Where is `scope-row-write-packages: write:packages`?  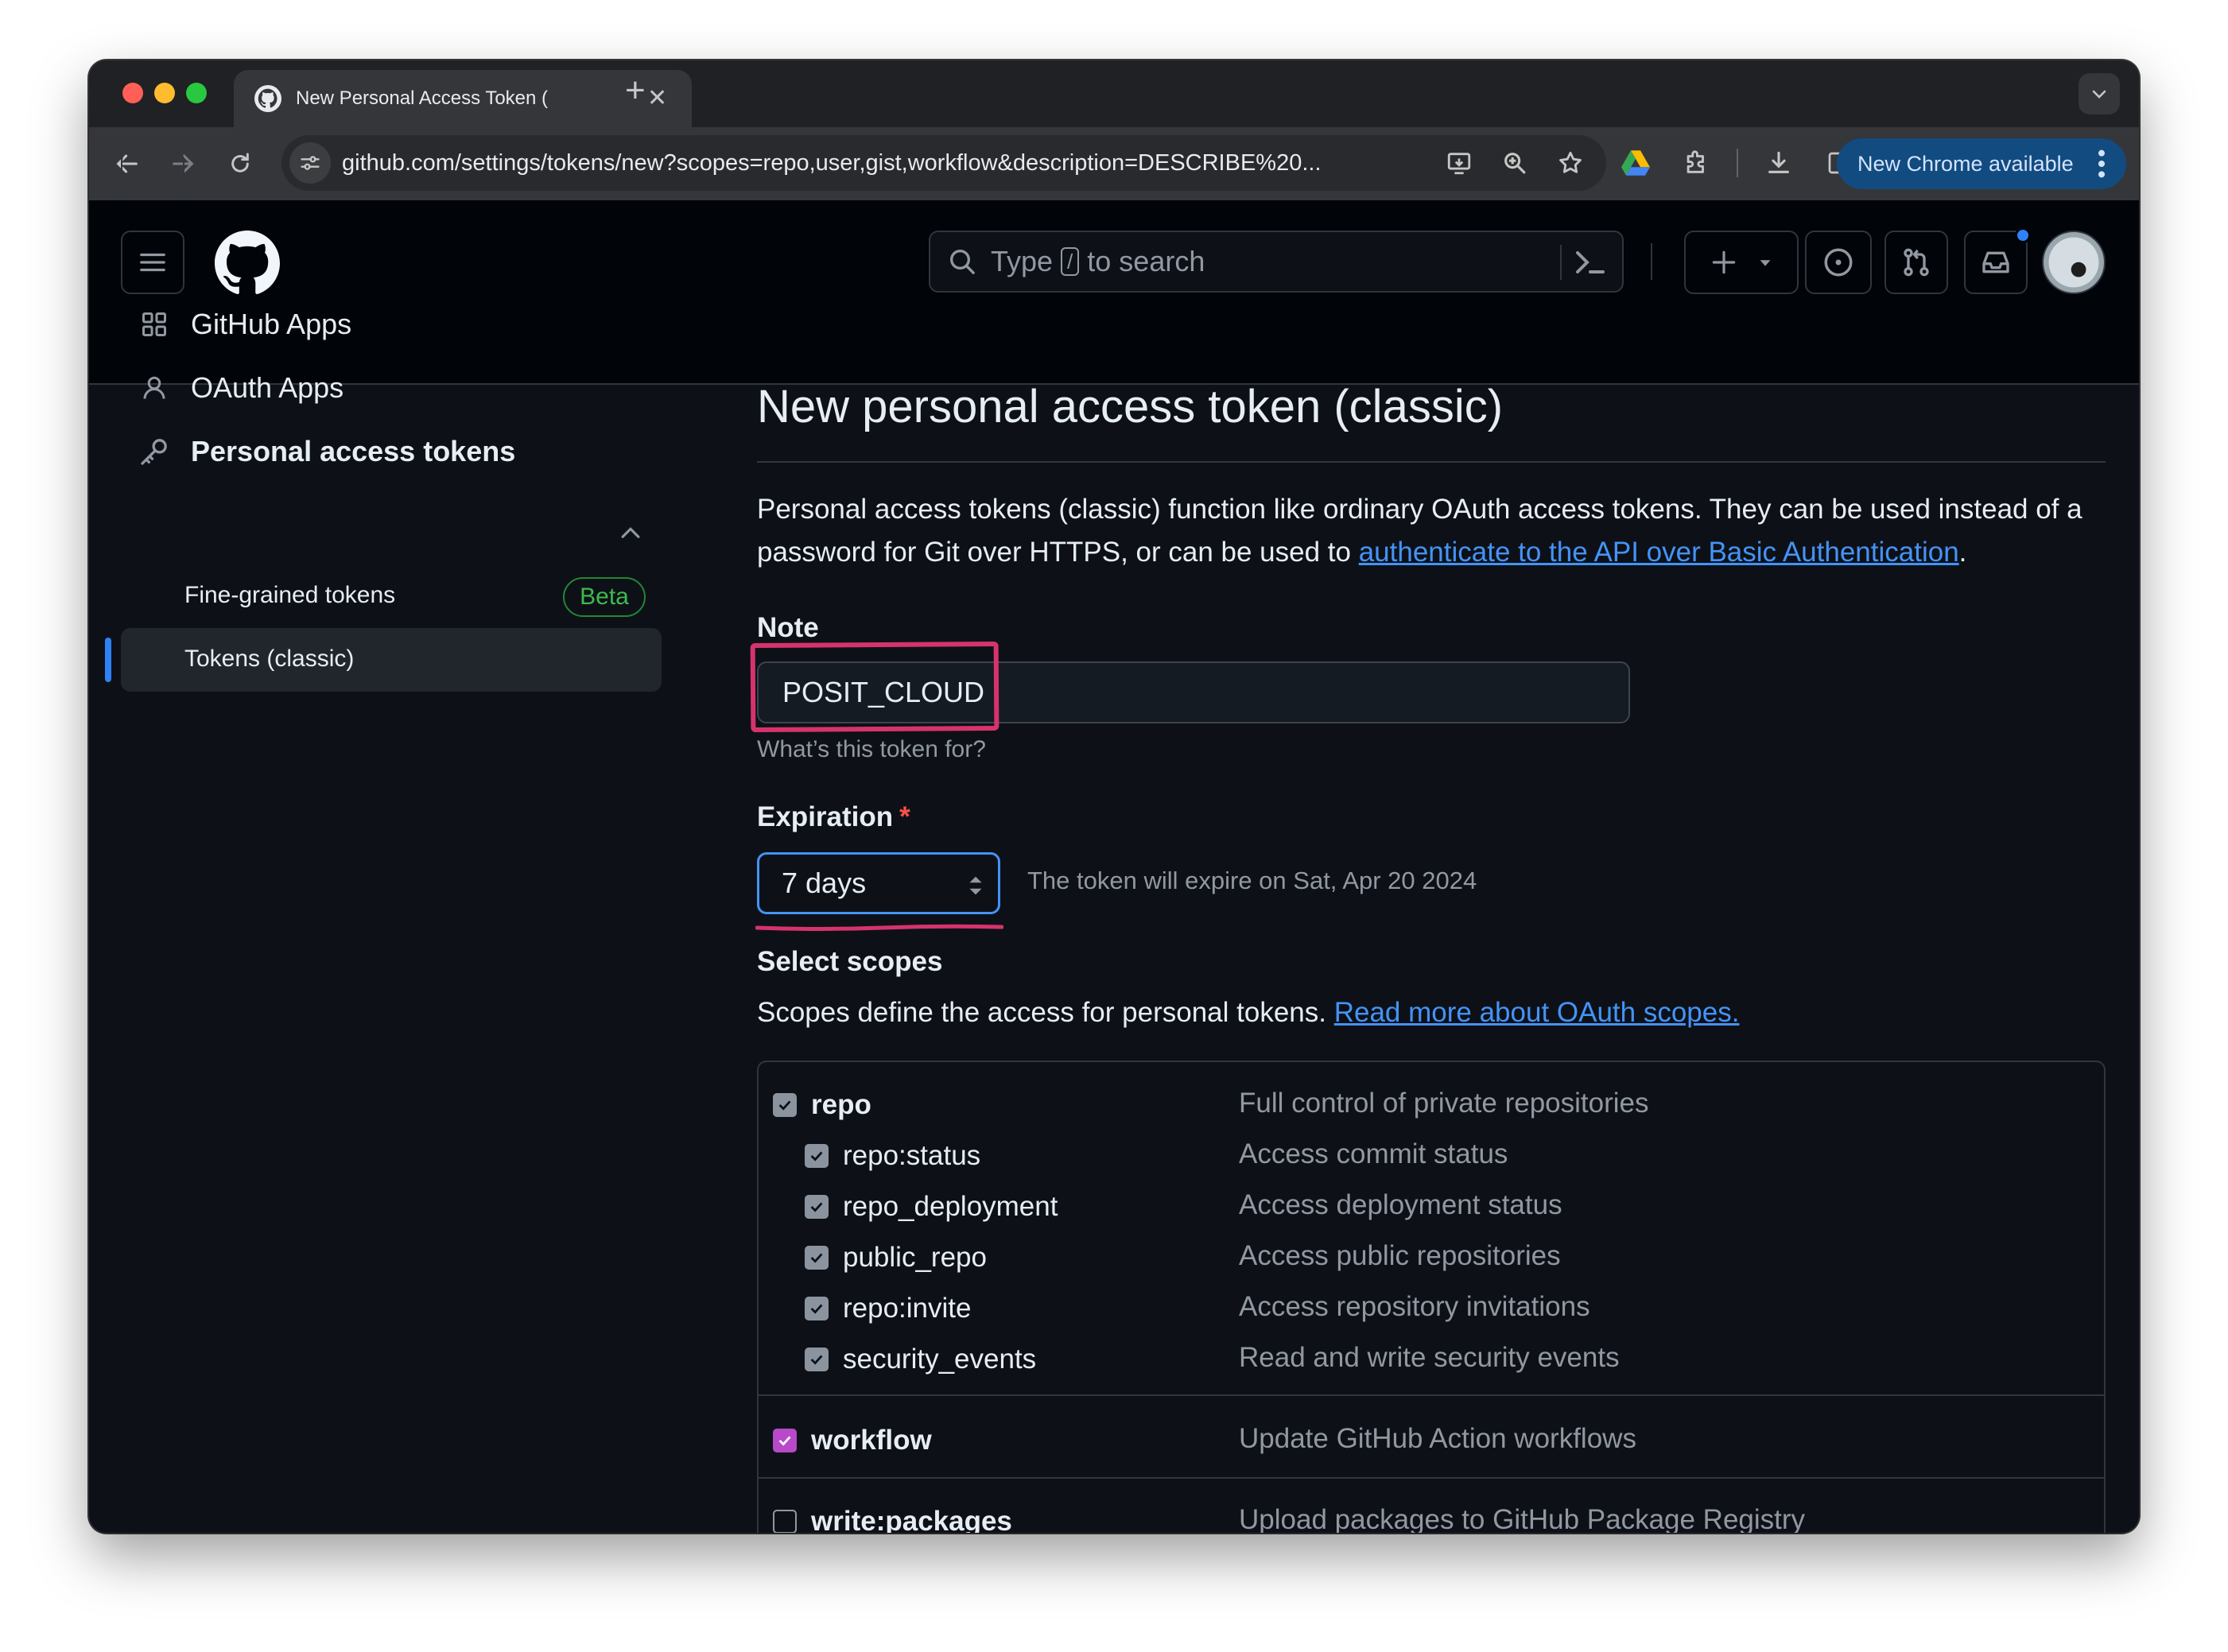
scope-row-write-packages: write:packages is located at coordinates (893, 1519).